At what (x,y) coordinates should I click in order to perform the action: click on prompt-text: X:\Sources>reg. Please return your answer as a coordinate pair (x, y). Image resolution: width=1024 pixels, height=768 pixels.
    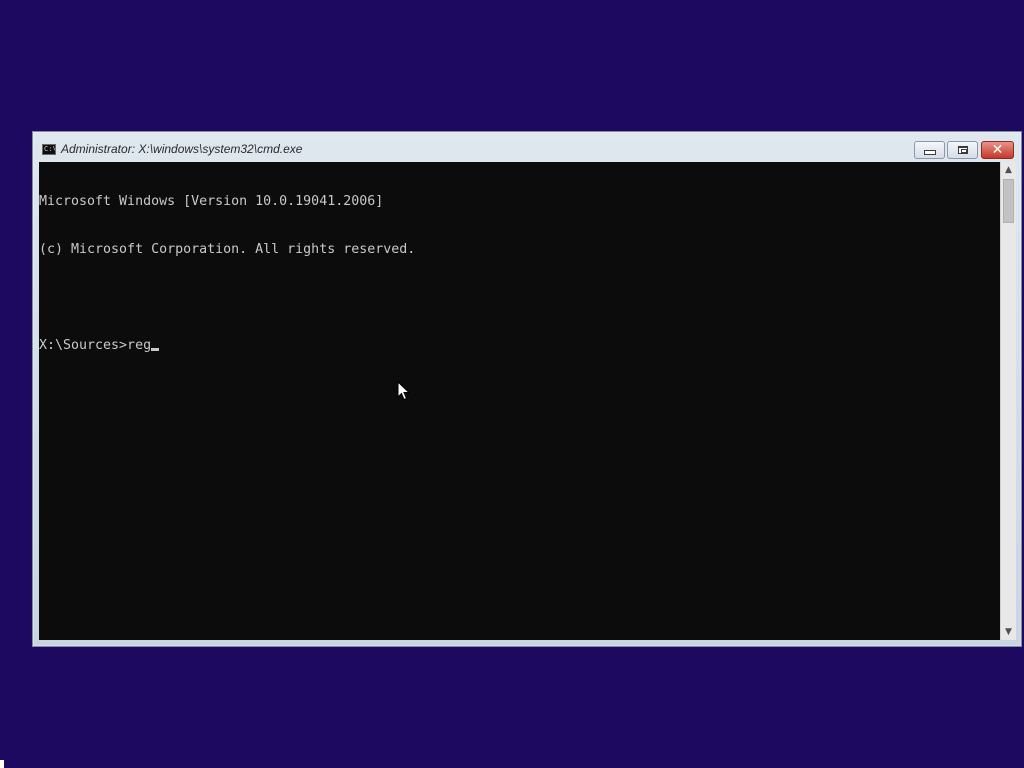
    Looking at the image, I should click on (95, 345).